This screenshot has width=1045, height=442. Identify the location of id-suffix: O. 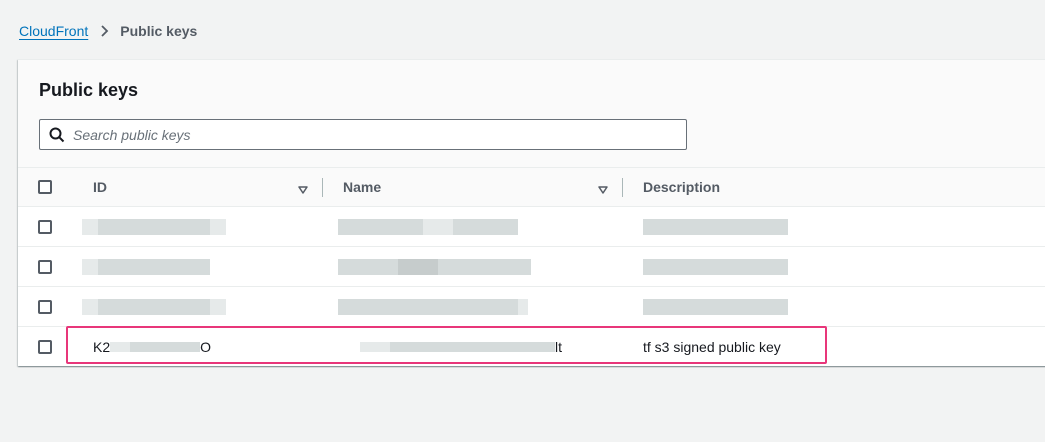
(206, 346).